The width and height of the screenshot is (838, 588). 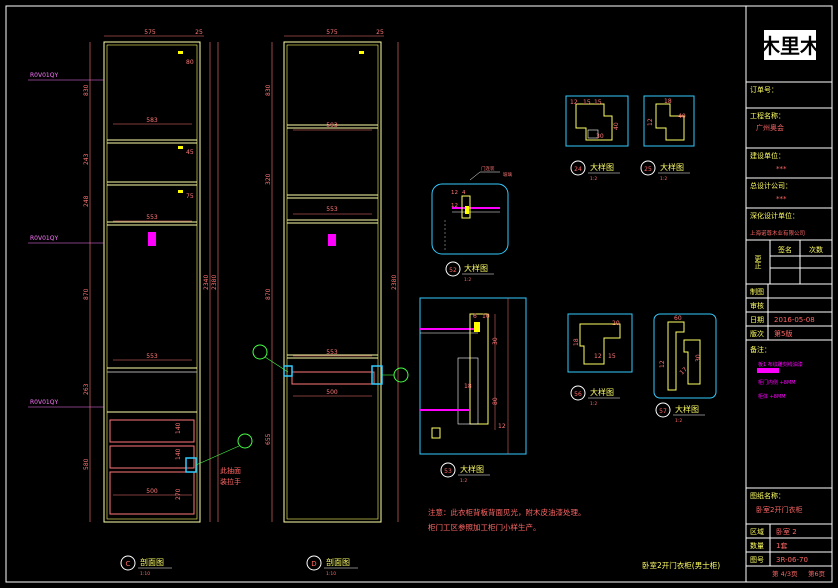 I want to click on drawing-name-value: 卧室2开门衣柜, so click(x=779, y=509).